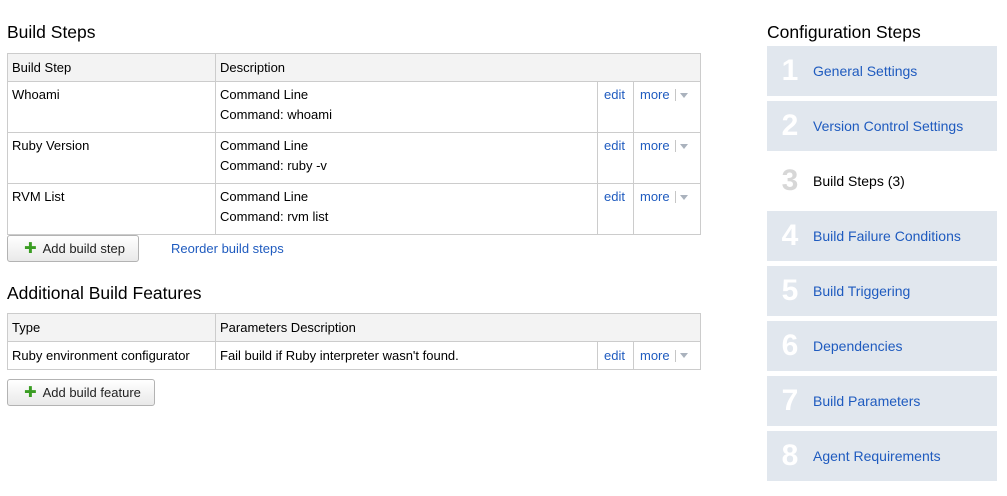 This screenshot has width=1007, height=496. What do you see at coordinates (790, 400) in the screenshot?
I see `step-number: 7` at bounding box center [790, 400].